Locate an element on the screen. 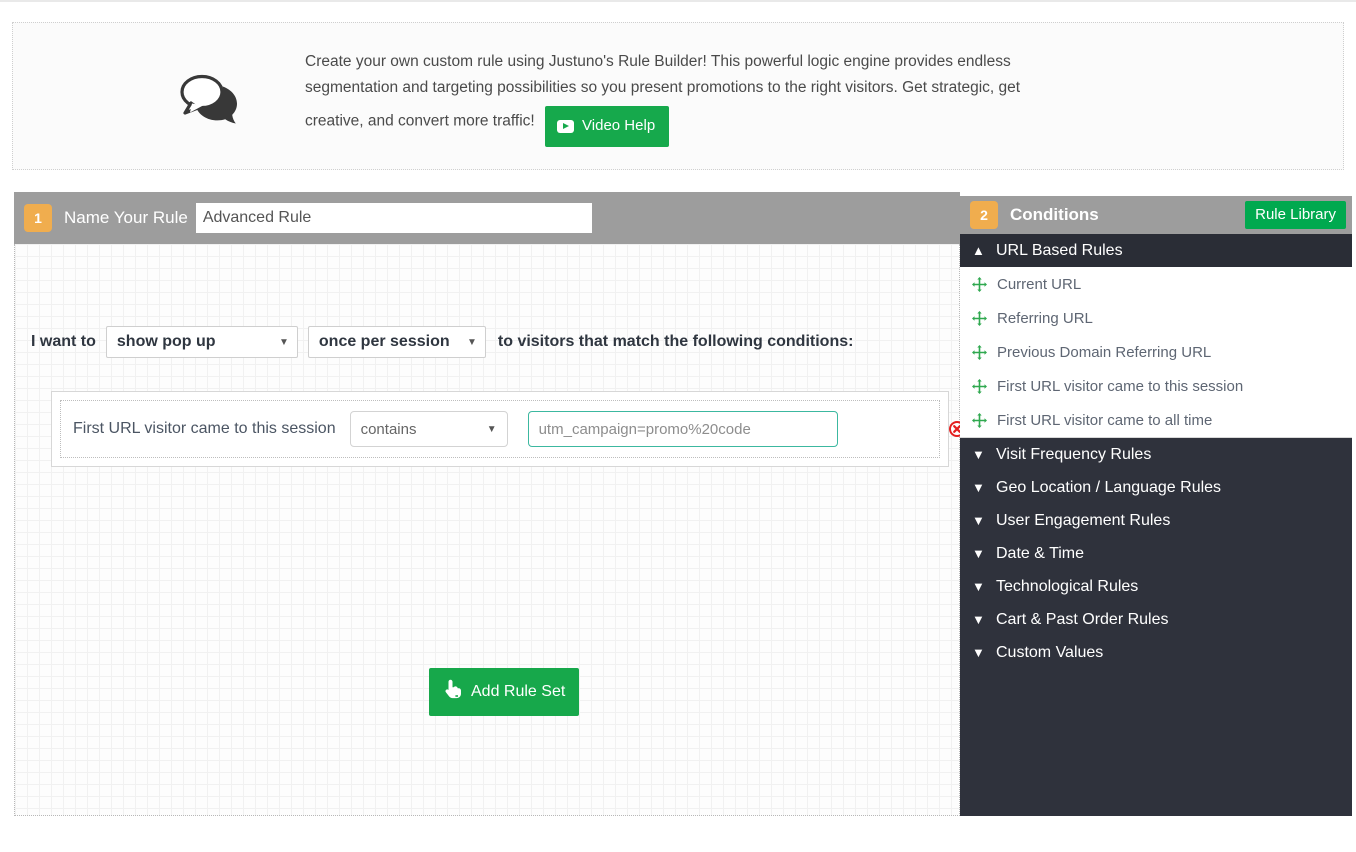 The image size is (1356, 852). top-divider is located at coordinates (678, 1).